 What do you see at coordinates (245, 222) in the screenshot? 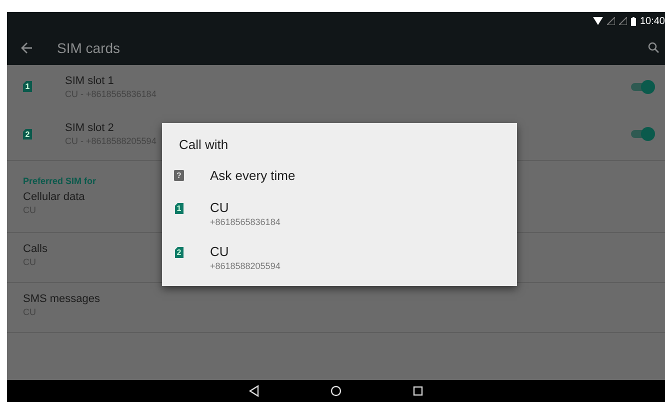
I see `phone-number: +8618565836184` at bounding box center [245, 222].